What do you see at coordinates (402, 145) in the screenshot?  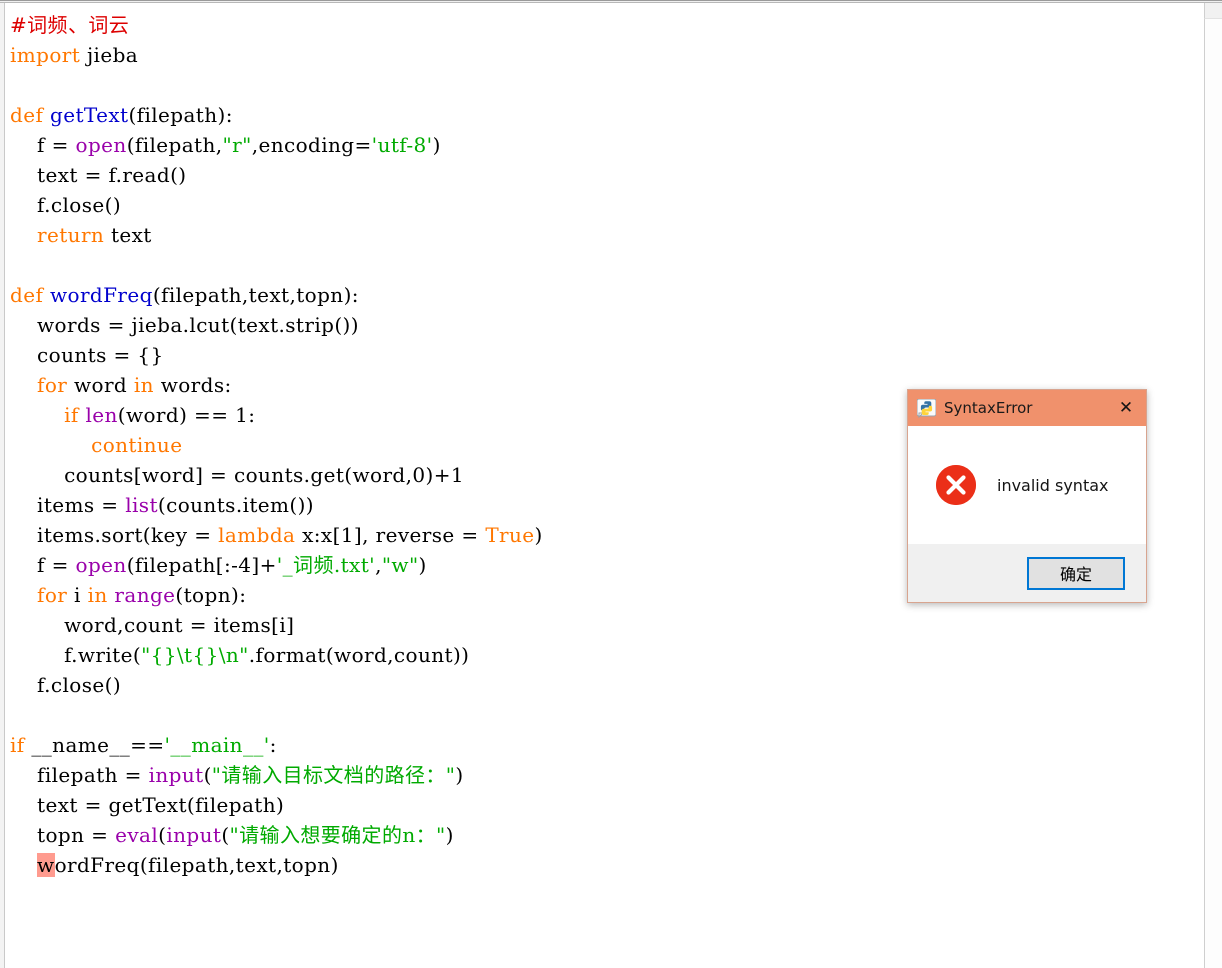 I see `code-token-str: 'utf-8'` at bounding box center [402, 145].